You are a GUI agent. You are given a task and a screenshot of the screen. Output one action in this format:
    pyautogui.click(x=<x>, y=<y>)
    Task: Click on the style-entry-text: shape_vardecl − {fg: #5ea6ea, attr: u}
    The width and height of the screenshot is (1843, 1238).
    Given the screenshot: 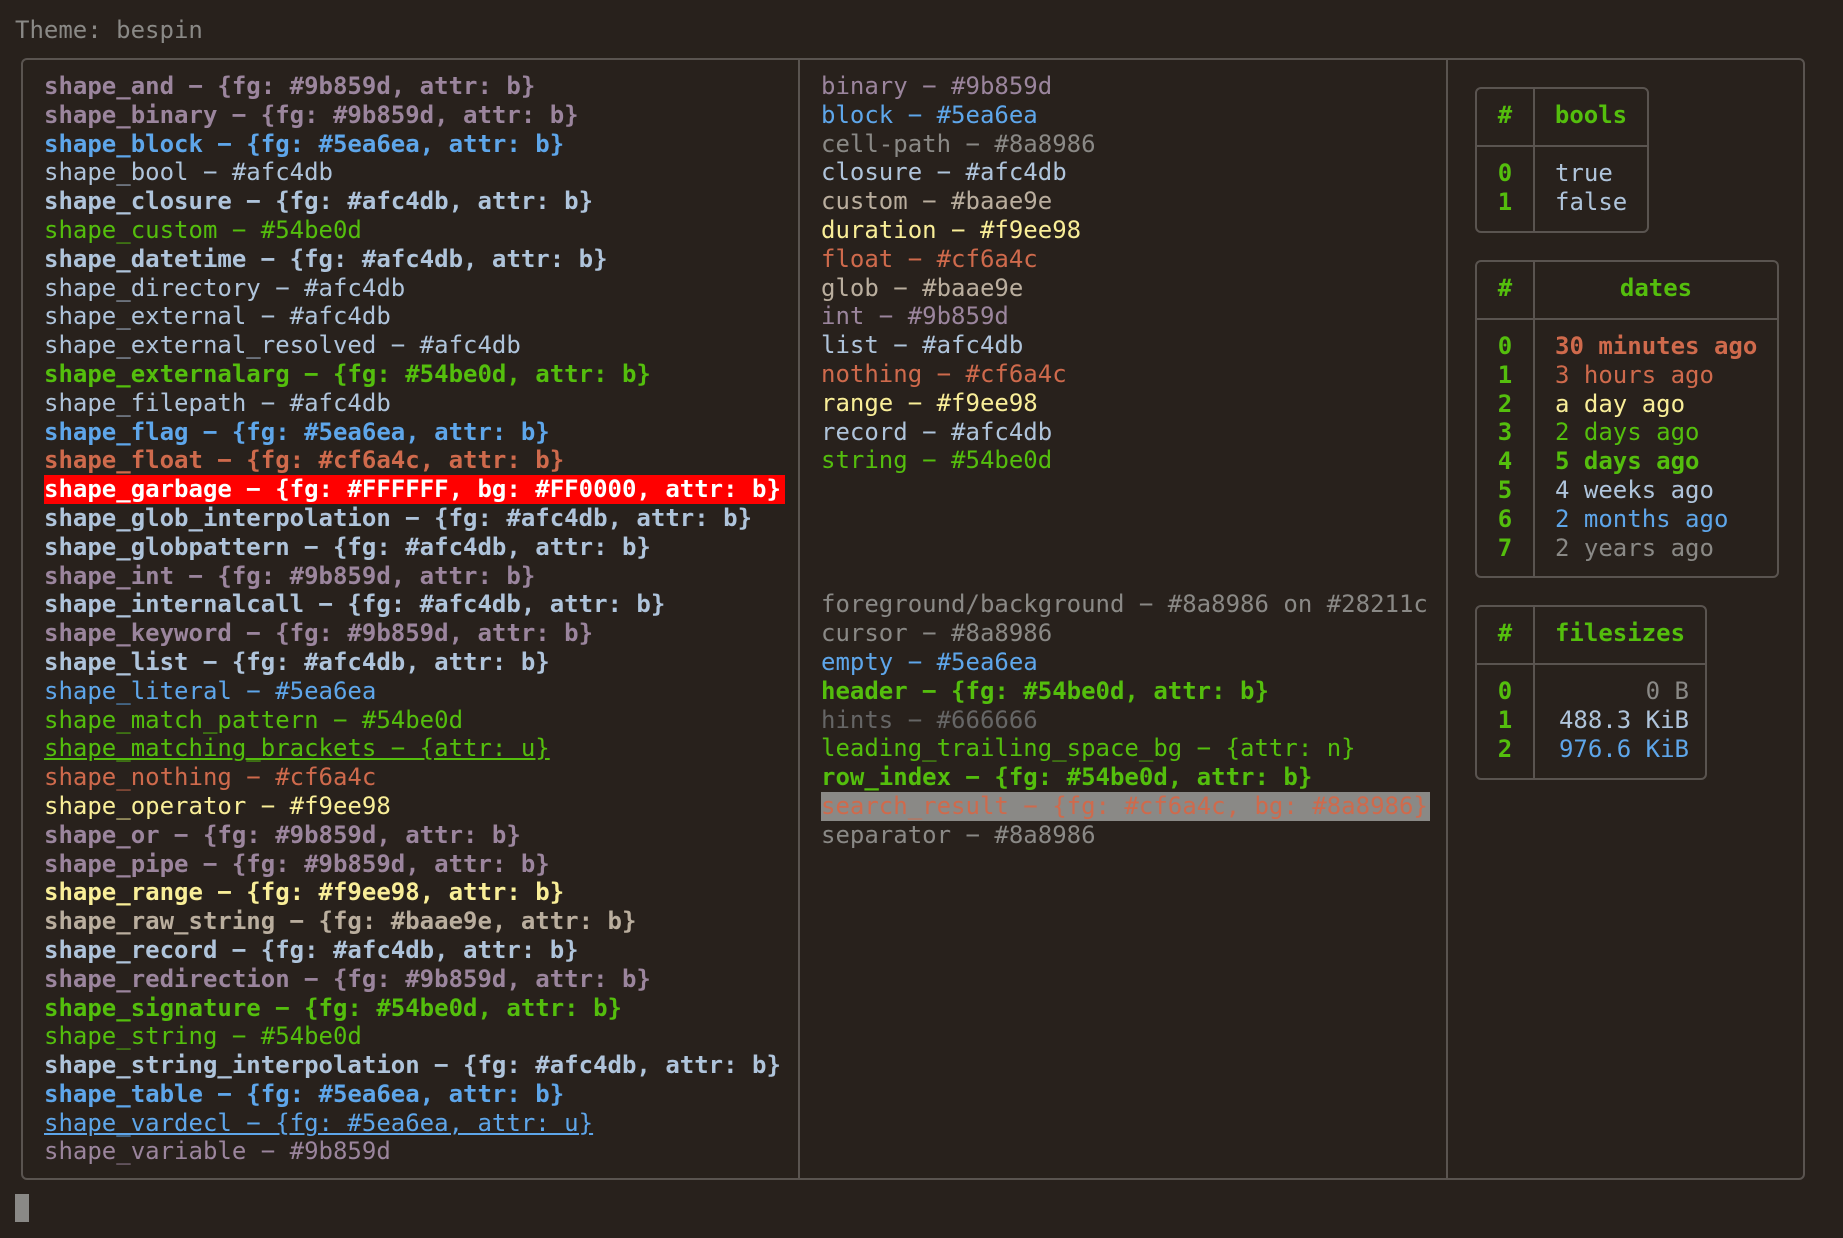 What is the action you would take?
    pyautogui.click(x=319, y=1122)
    